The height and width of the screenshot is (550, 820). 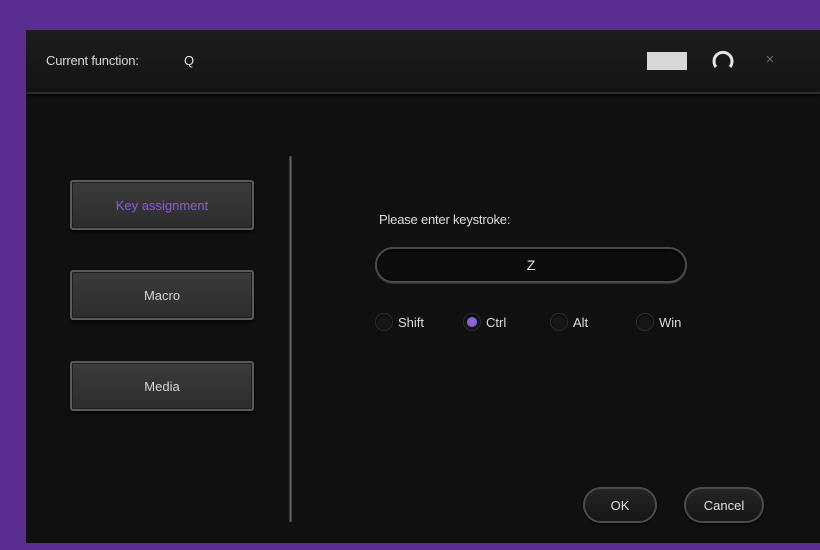 What do you see at coordinates (484, 322) in the screenshot?
I see `modifier-ctrl: Ctrl` at bounding box center [484, 322].